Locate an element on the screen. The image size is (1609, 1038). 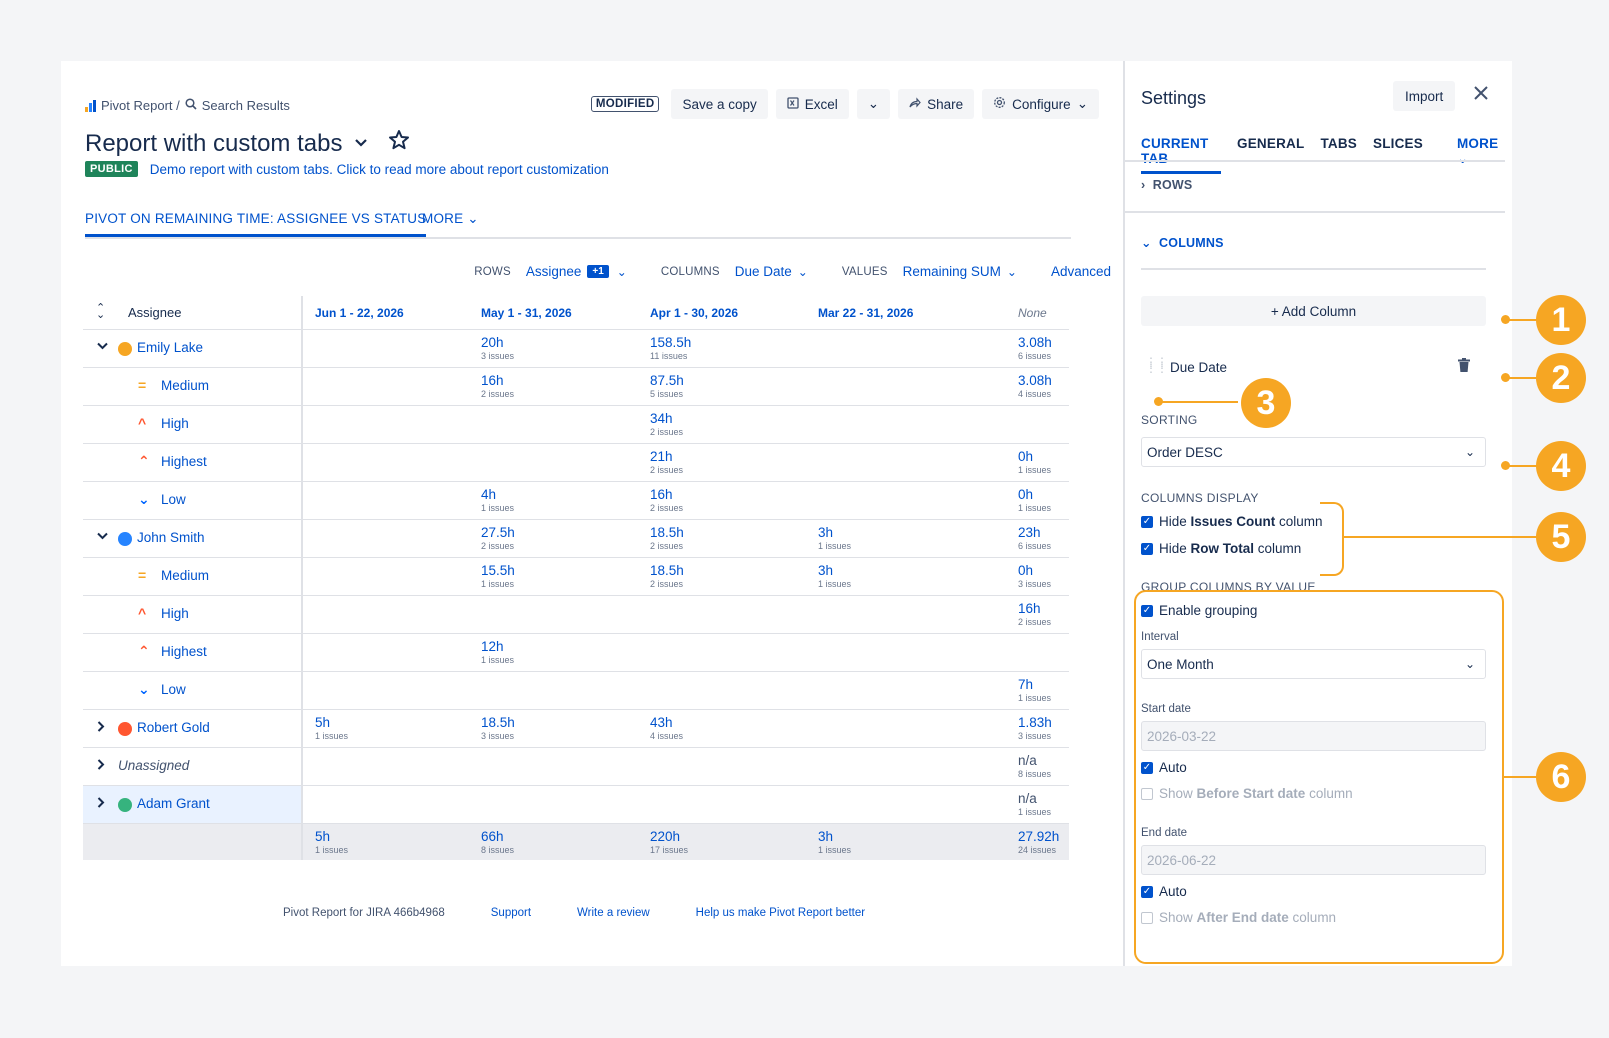
columns-section-toggle: ⌄ COLUMNS is located at coordinates (1182, 242).